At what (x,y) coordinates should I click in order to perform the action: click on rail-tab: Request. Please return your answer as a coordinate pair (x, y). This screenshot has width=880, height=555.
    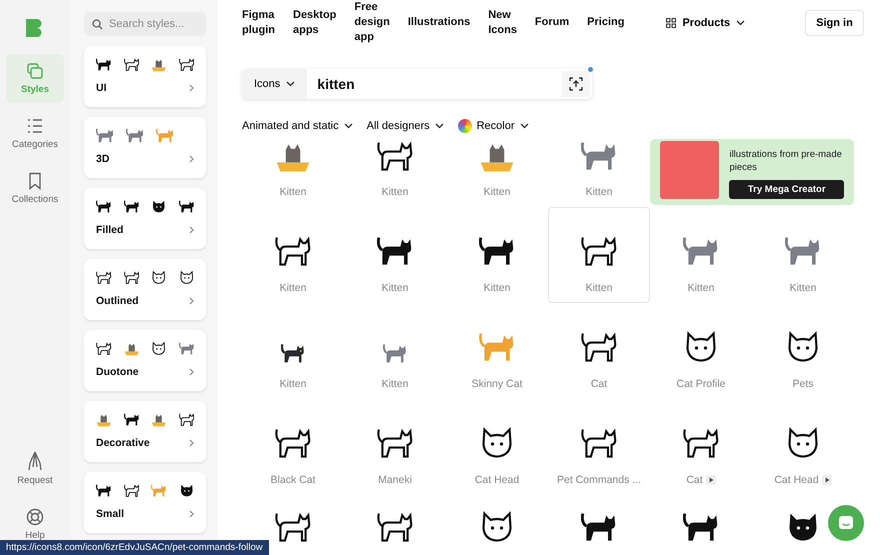
    Looking at the image, I should click on (35, 468).